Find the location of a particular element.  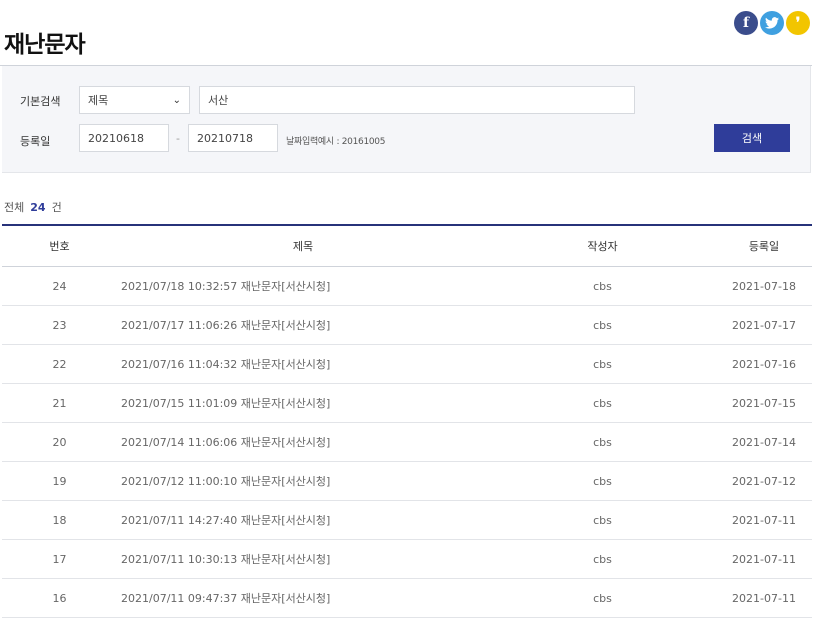

date-from-value: 20210618 is located at coordinates (116, 138).